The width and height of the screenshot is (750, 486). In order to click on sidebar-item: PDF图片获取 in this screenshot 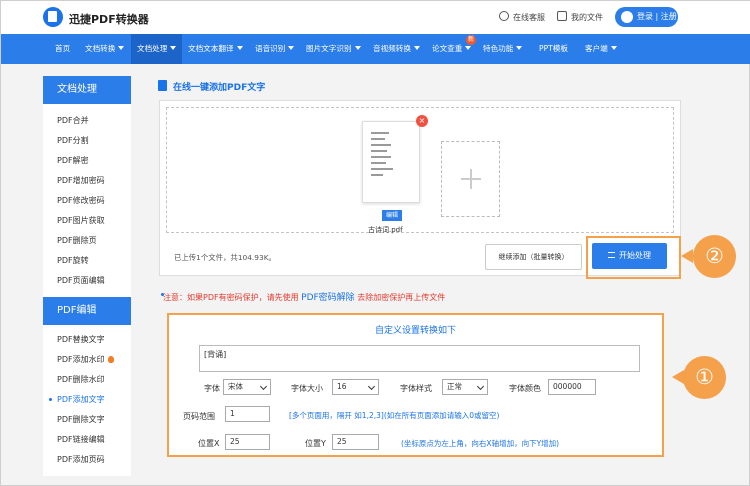, I will do `click(81, 220)`.